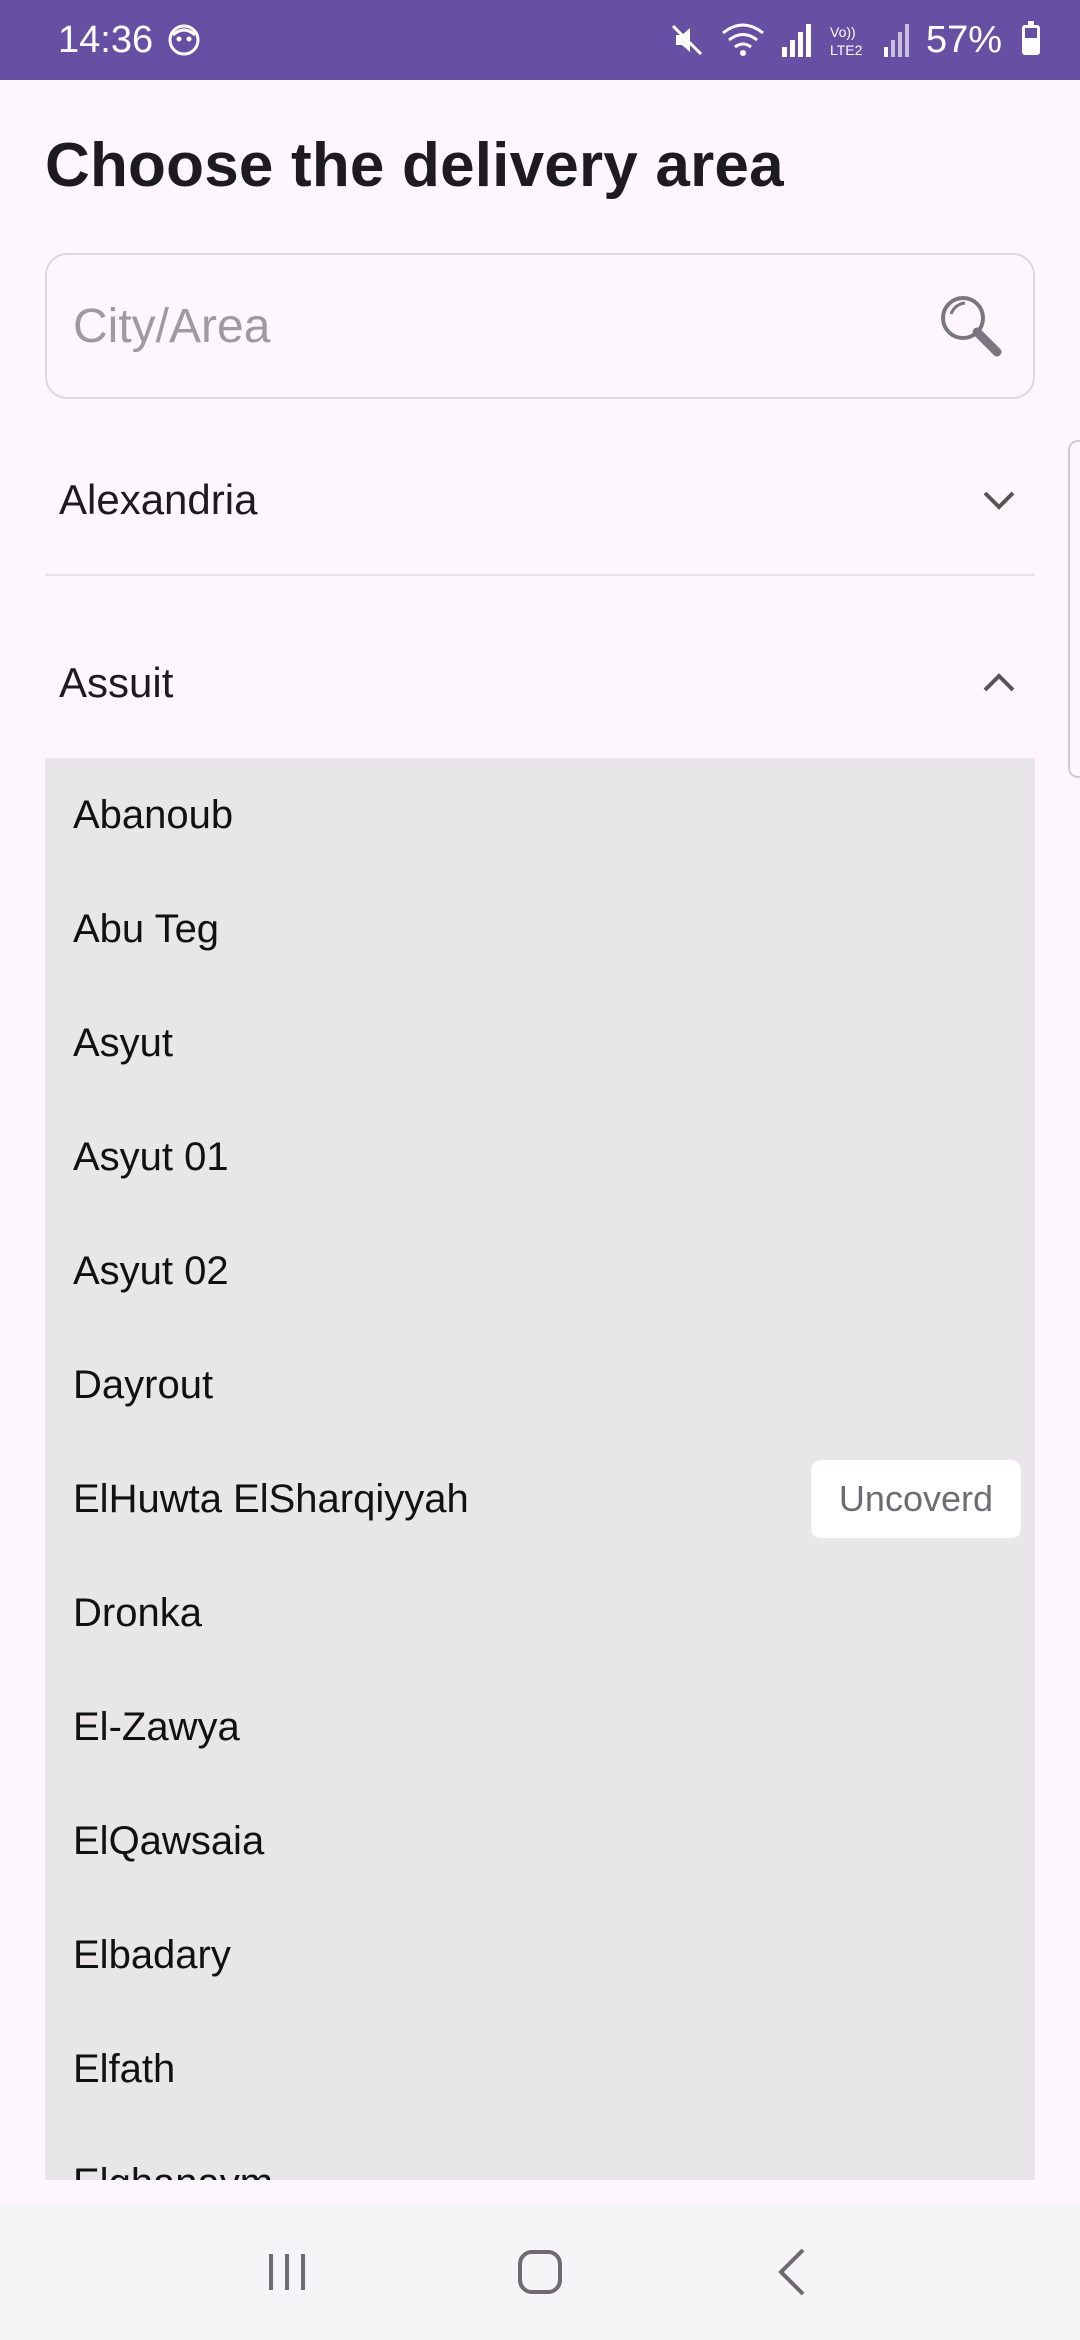 The image size is (1080, 2340). What do you see at coordinates (1031, 38) in the screenshot?
I see `battery-icon` at bounding box center [1031, 38].